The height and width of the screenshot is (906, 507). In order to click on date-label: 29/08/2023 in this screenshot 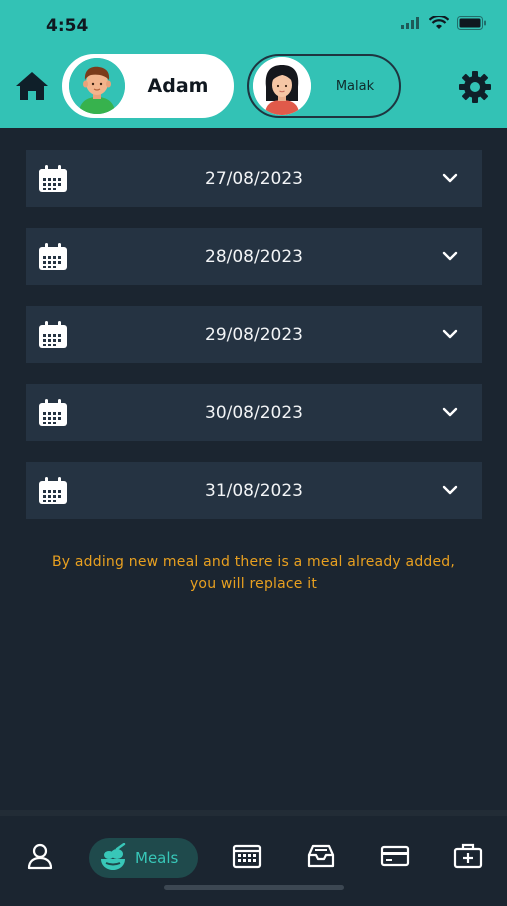, I will do `click(254, 334)`.